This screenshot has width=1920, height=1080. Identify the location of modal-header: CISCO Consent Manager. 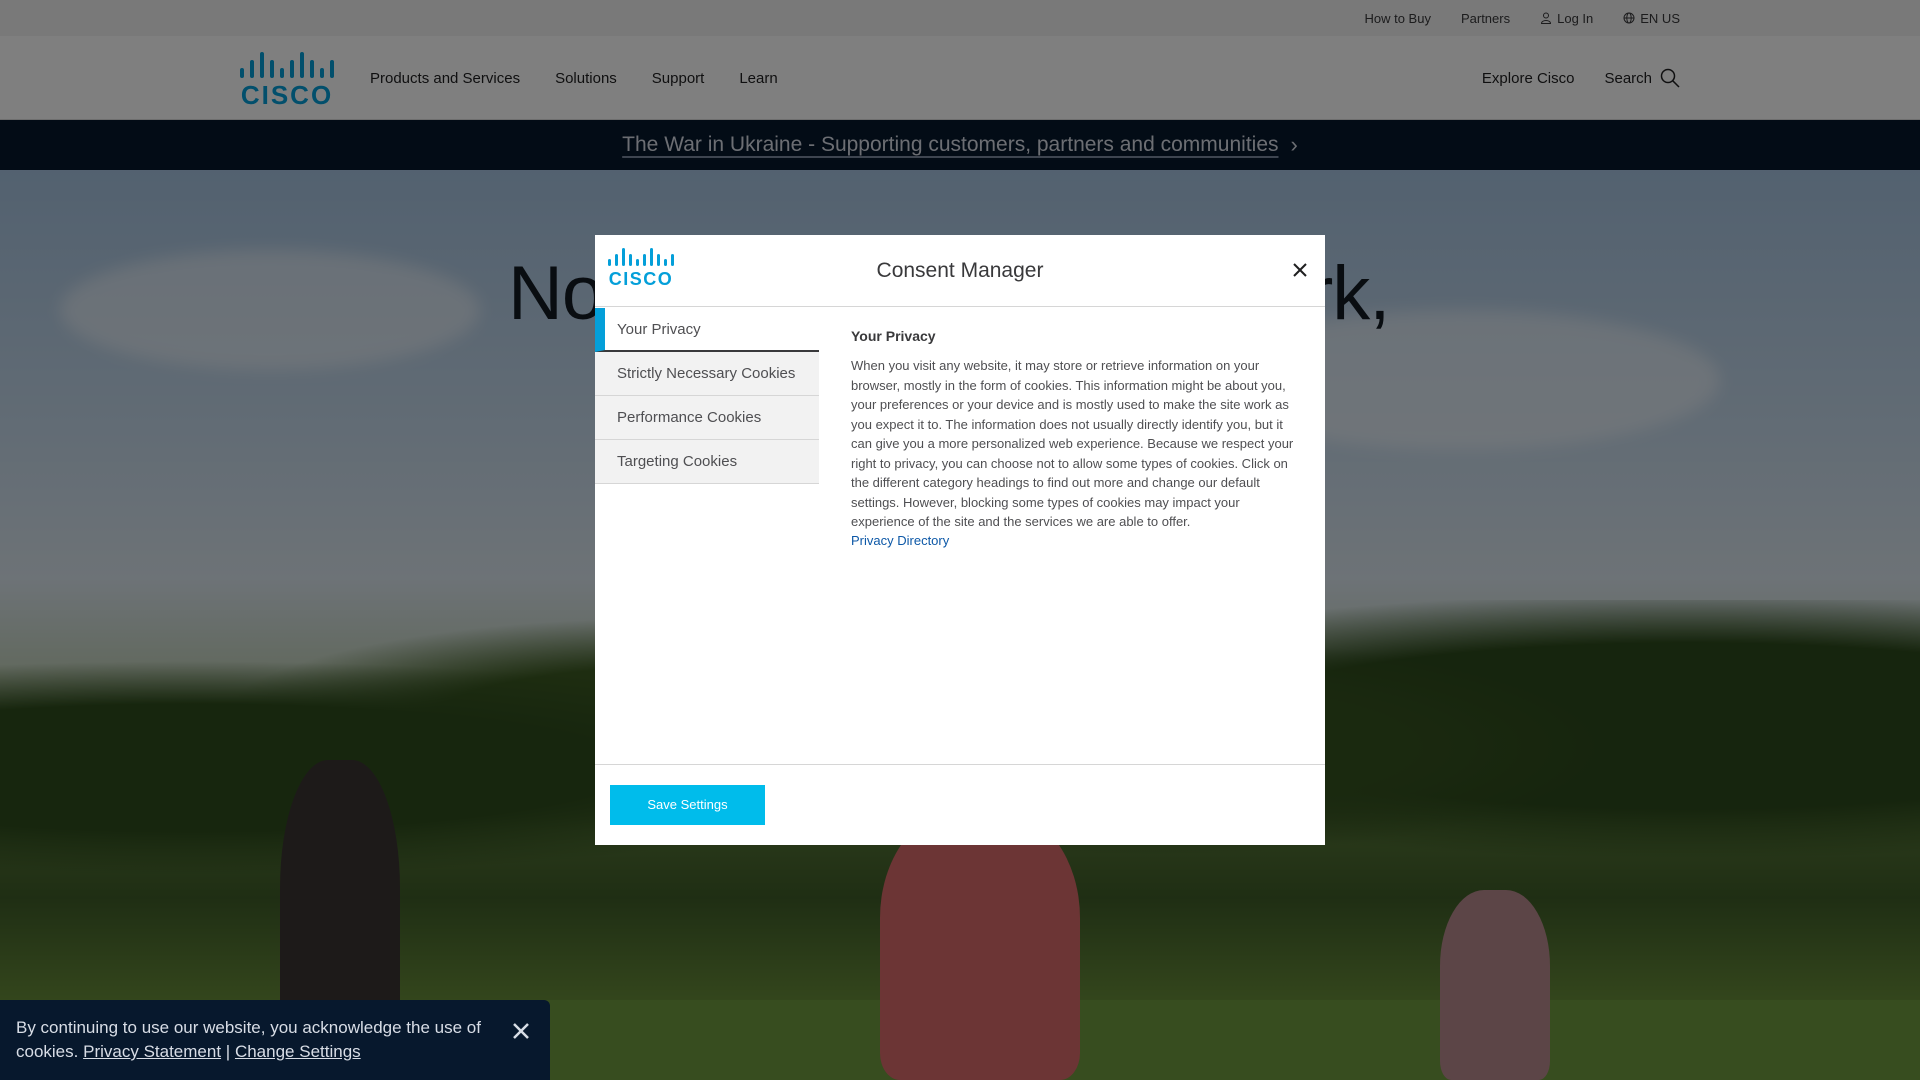
(960, 271).